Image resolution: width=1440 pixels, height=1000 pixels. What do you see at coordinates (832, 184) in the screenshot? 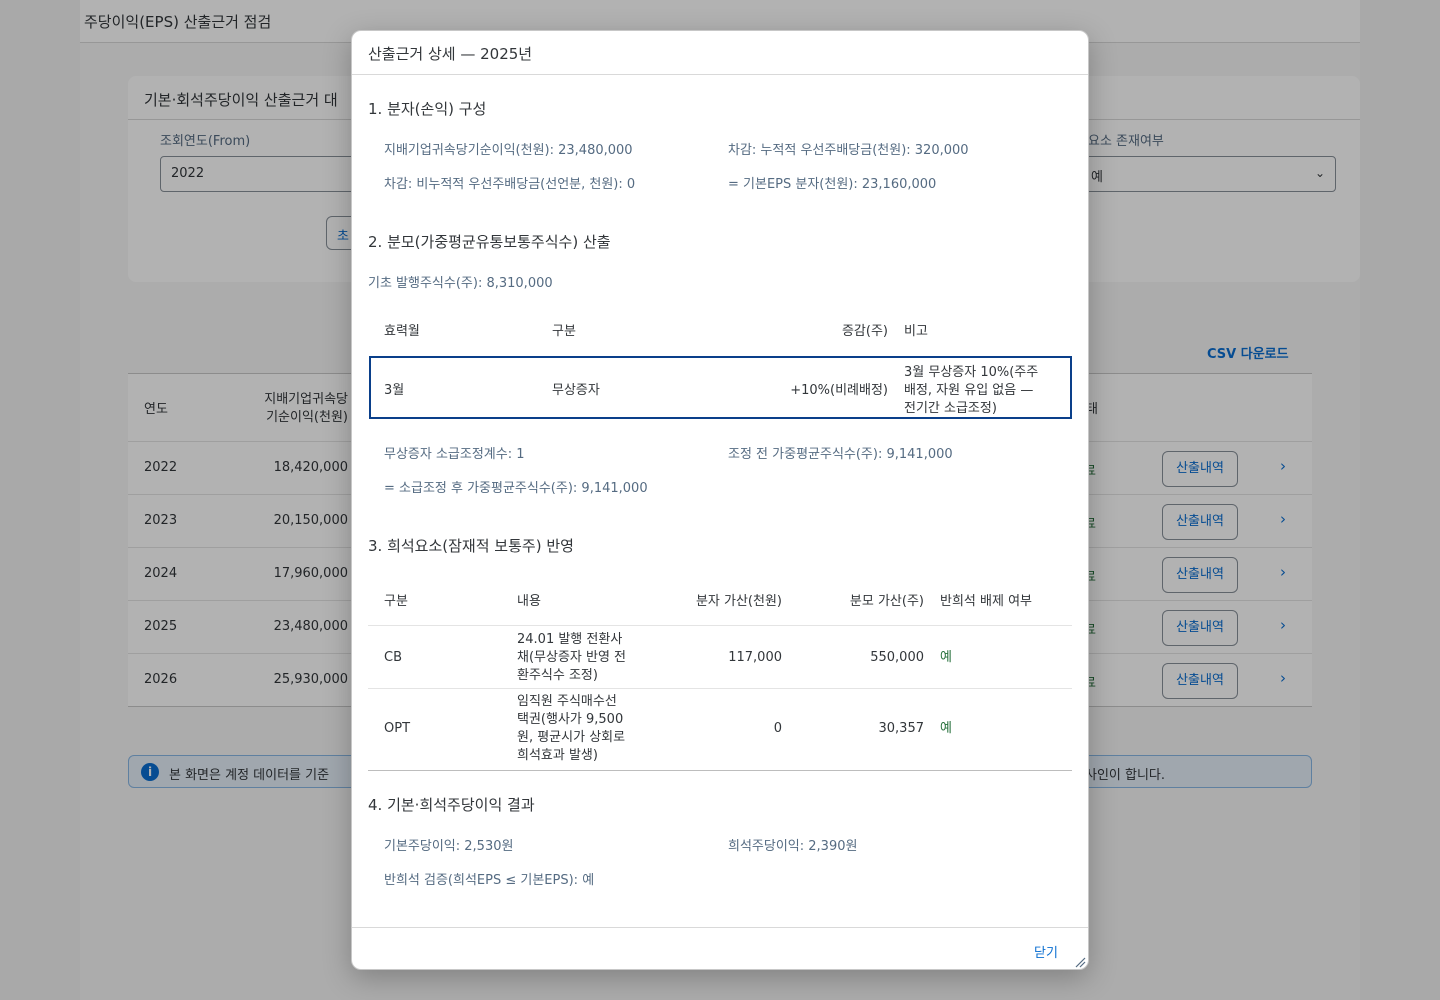
I see `basic-eps-numerator-value: = 기본EPS 분자(천원): 23,160,000` at bounding box center [832, 184].